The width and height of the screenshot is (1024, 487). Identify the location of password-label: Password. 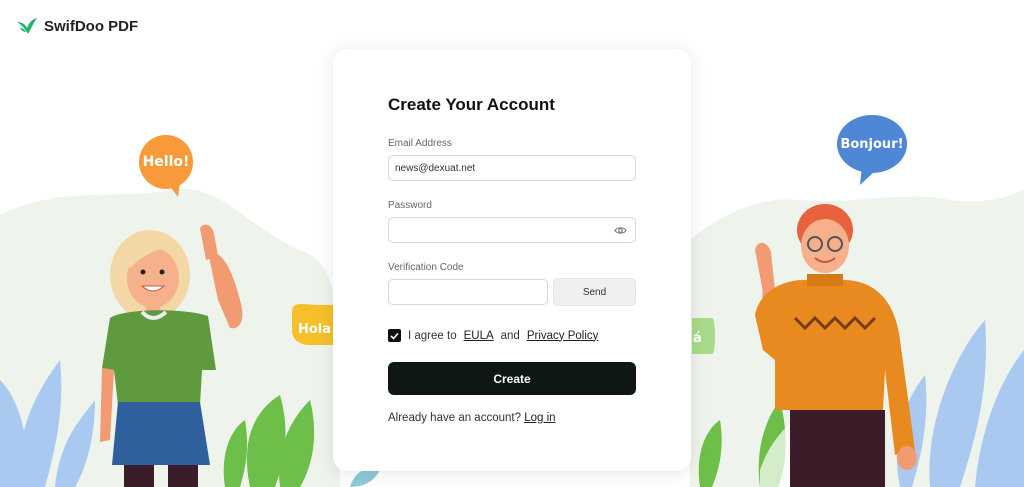
(410, 205).